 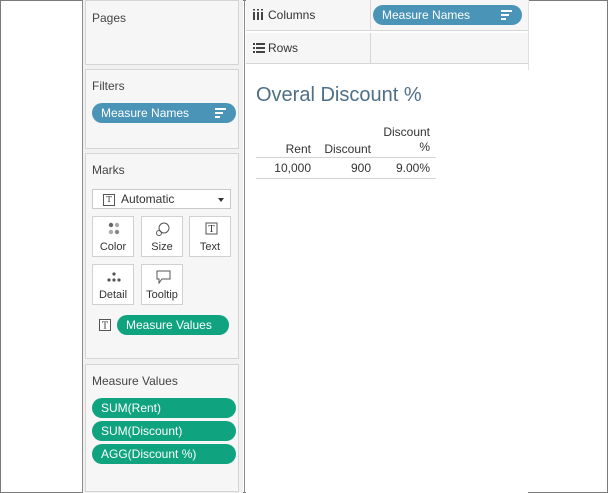 What do you see at coordinates (162, 295) in the screenshot?
I see `tooltip-label: Tooltip` at bounding box center [162, 295].